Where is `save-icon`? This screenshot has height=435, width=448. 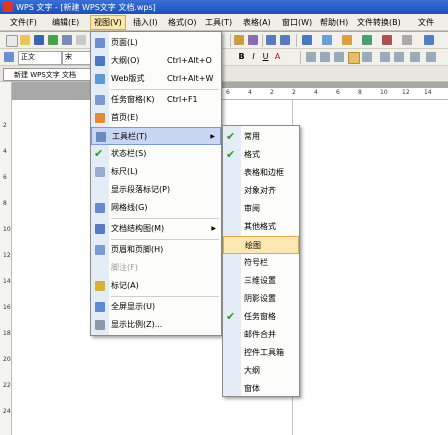 save-icon is located at coordinates (39, 40).